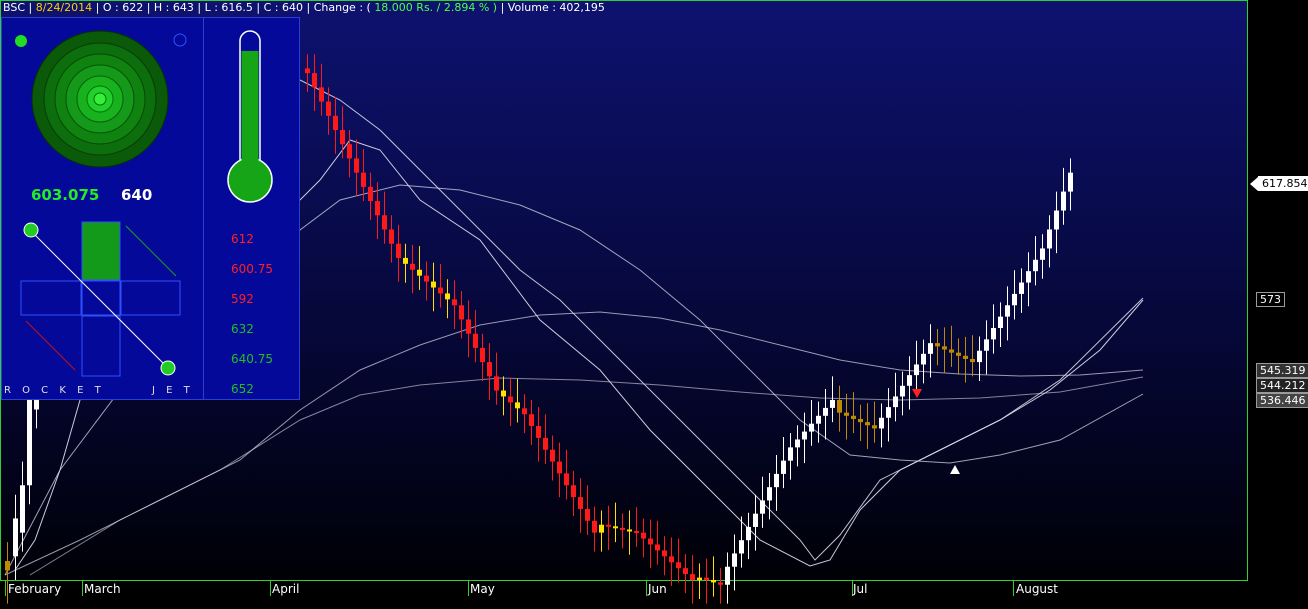 The width and height of the screenshot is (1308, 609). I want to click on slider-handle-bottom-icon, so click(168, 368).